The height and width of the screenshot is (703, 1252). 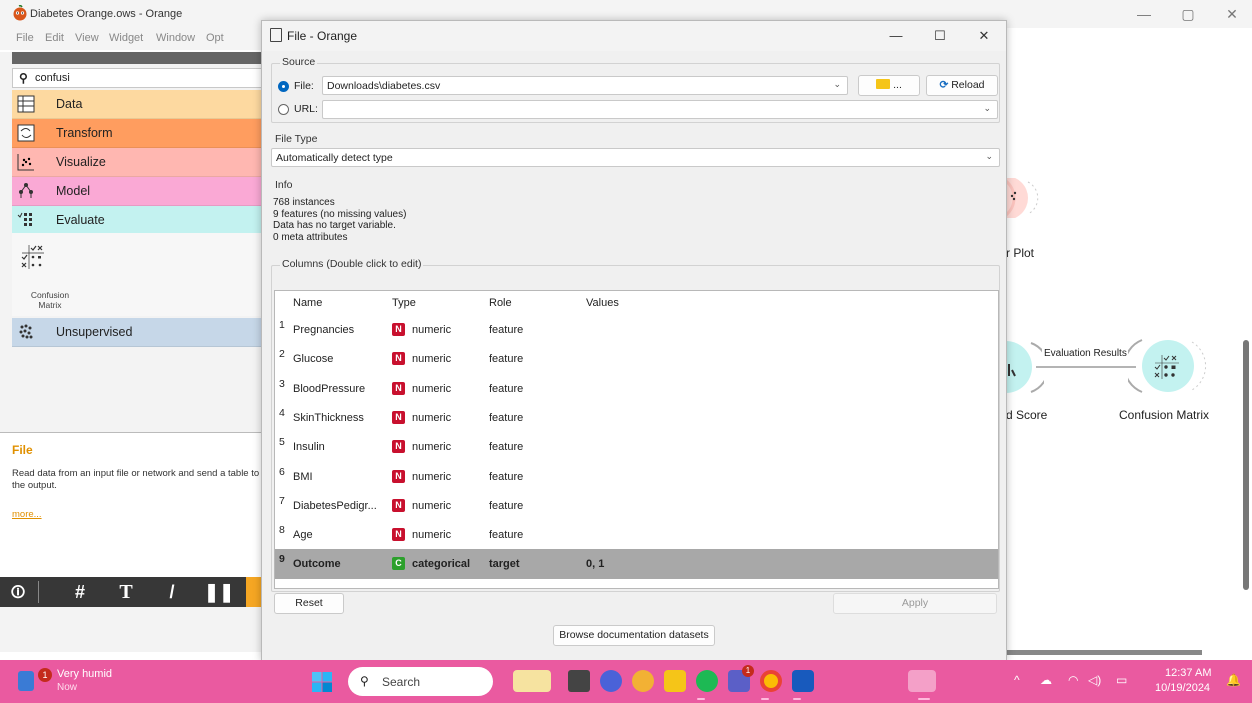 What do you see at coordinates (328, 417) in the screenshot?
I see `column-name: SkinThickness` at bounding box center [328, 417].